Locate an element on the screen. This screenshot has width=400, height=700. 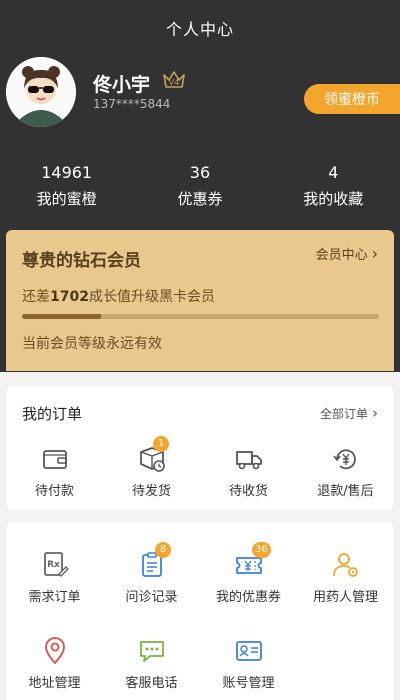
order-status-row: 待付款 1 待发货 待收货 退款/售后 is located at coordinates (200, 467).